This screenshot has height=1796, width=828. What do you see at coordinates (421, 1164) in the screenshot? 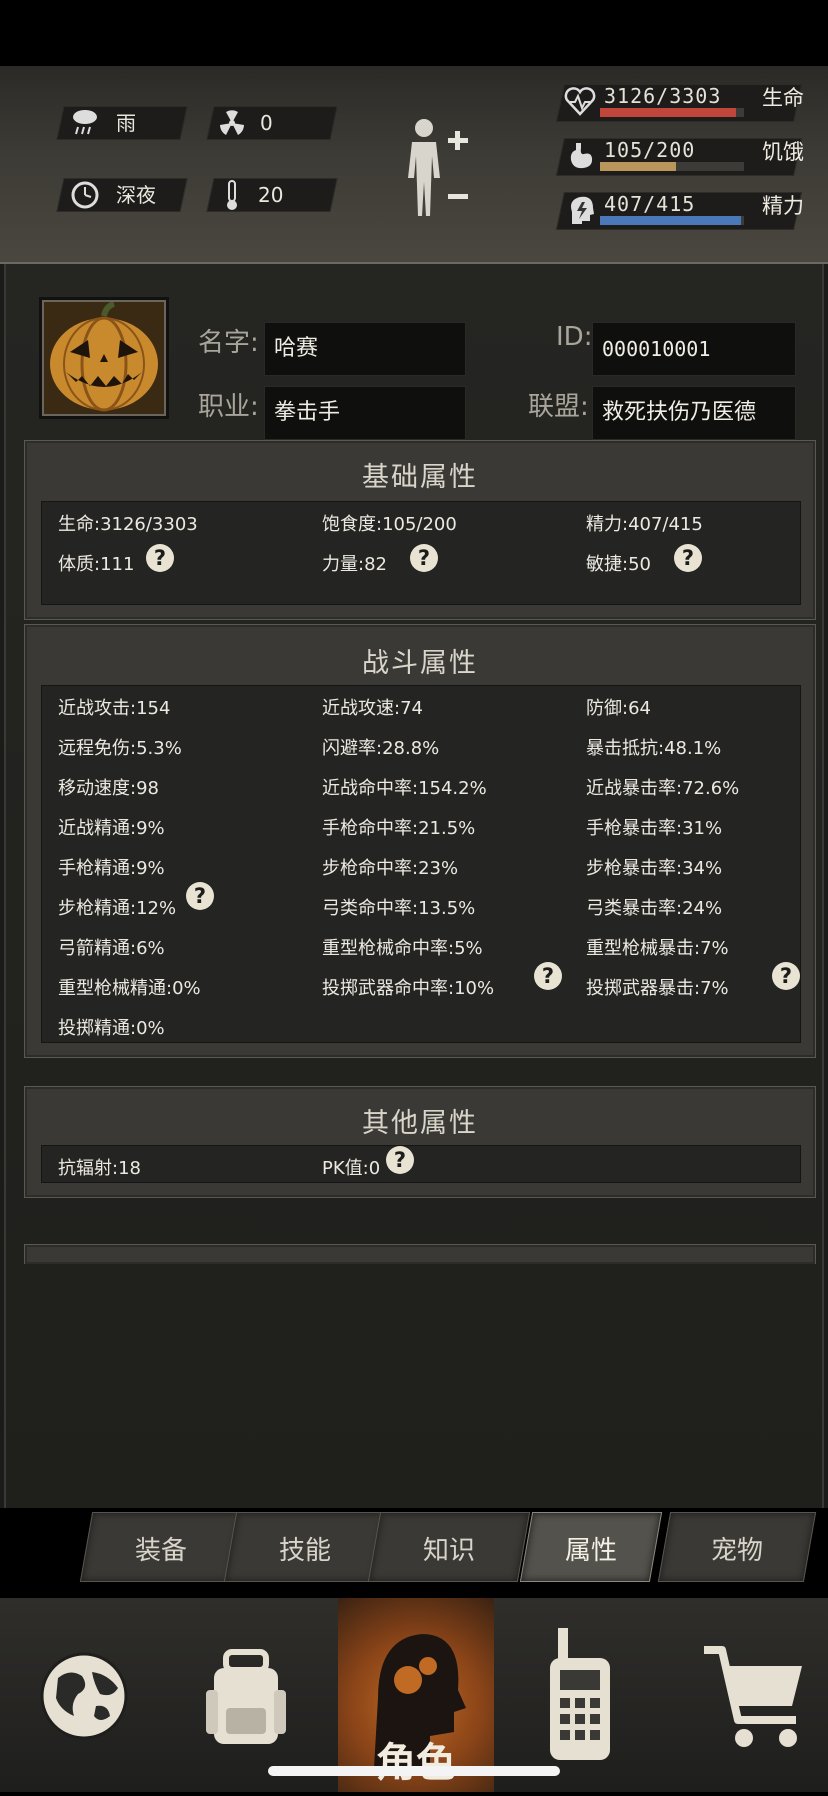
I see `other-attributes-grid: 抗辐射:18 PK值:0 ?` at bounding box center [421, 1164].